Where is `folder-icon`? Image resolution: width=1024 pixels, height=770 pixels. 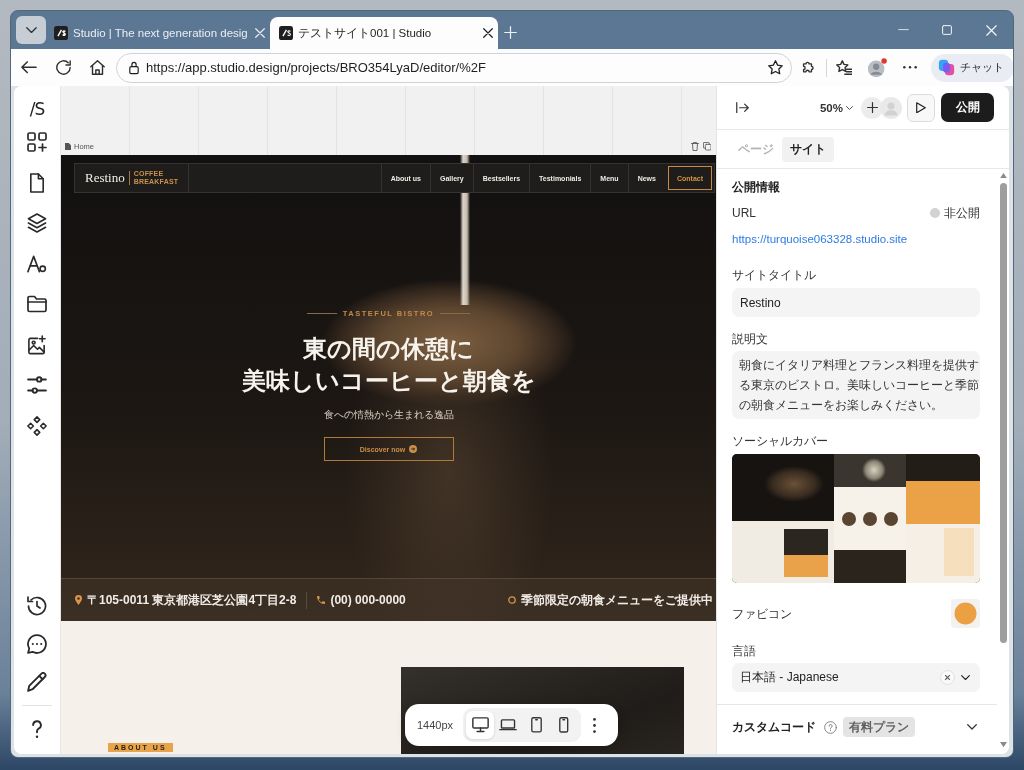
folder-icon is located at coordinates (37, 304).